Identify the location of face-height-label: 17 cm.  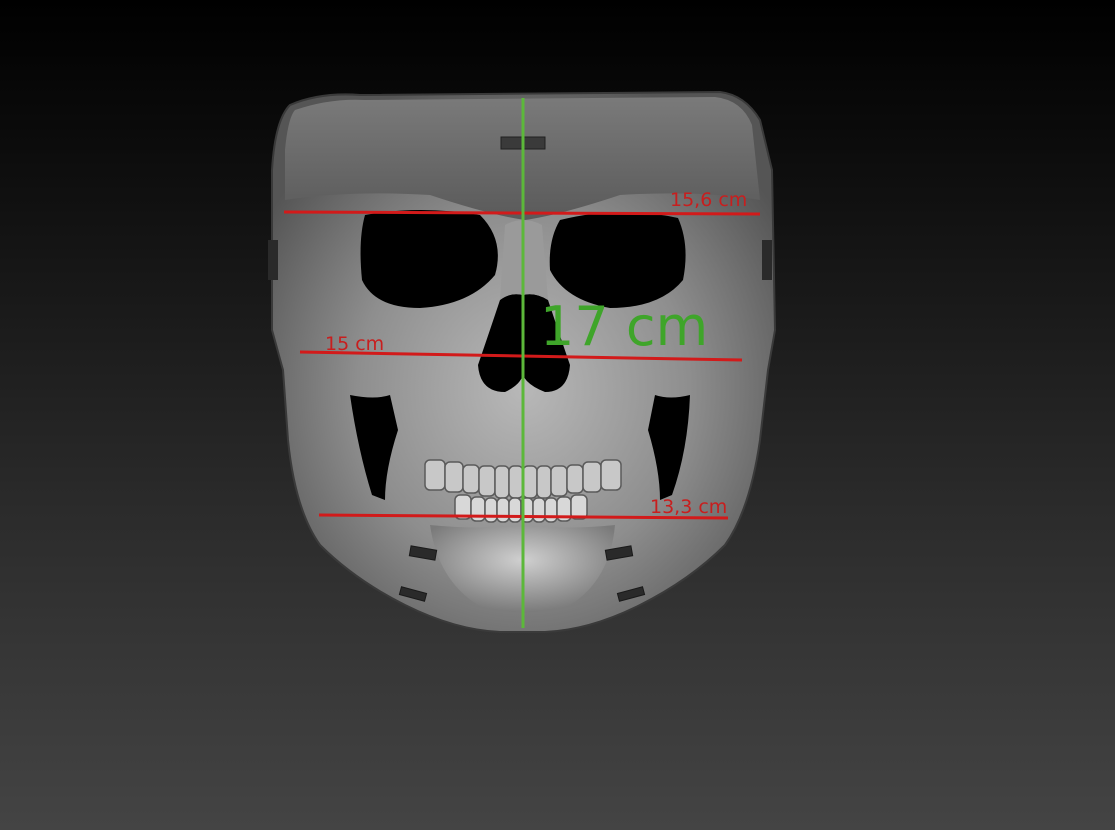
(624, 326).